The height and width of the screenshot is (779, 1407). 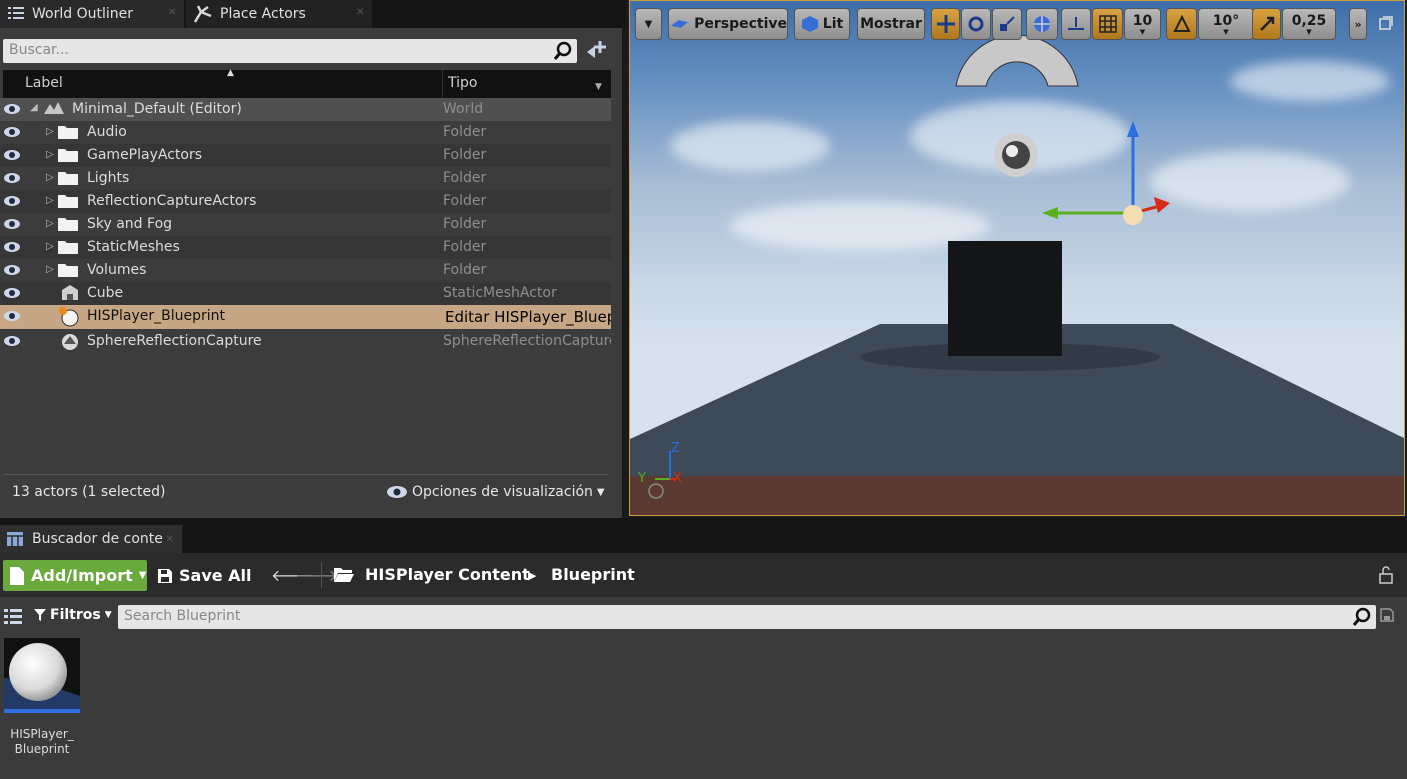 What do you see at coordinates (305, 247) in the screenshot?
I see `outliner-row-folder: ▷ StaticMeshes Folder` at bounding box center [305, 247].